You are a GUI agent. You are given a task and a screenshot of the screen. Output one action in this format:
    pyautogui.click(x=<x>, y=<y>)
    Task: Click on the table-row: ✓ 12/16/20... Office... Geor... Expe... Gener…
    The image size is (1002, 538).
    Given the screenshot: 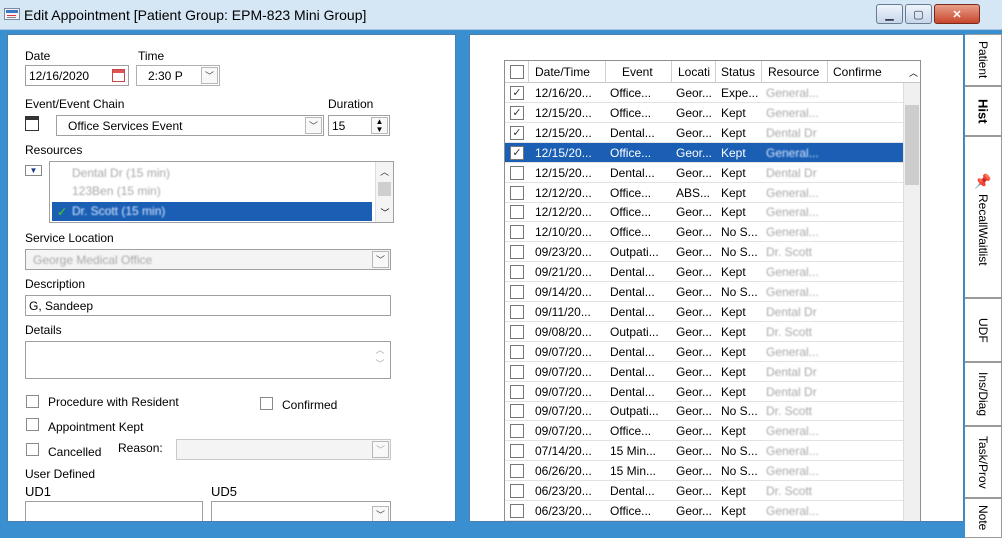 What is the action you would take?
    pyautogui.click(x=712, y=93)
    